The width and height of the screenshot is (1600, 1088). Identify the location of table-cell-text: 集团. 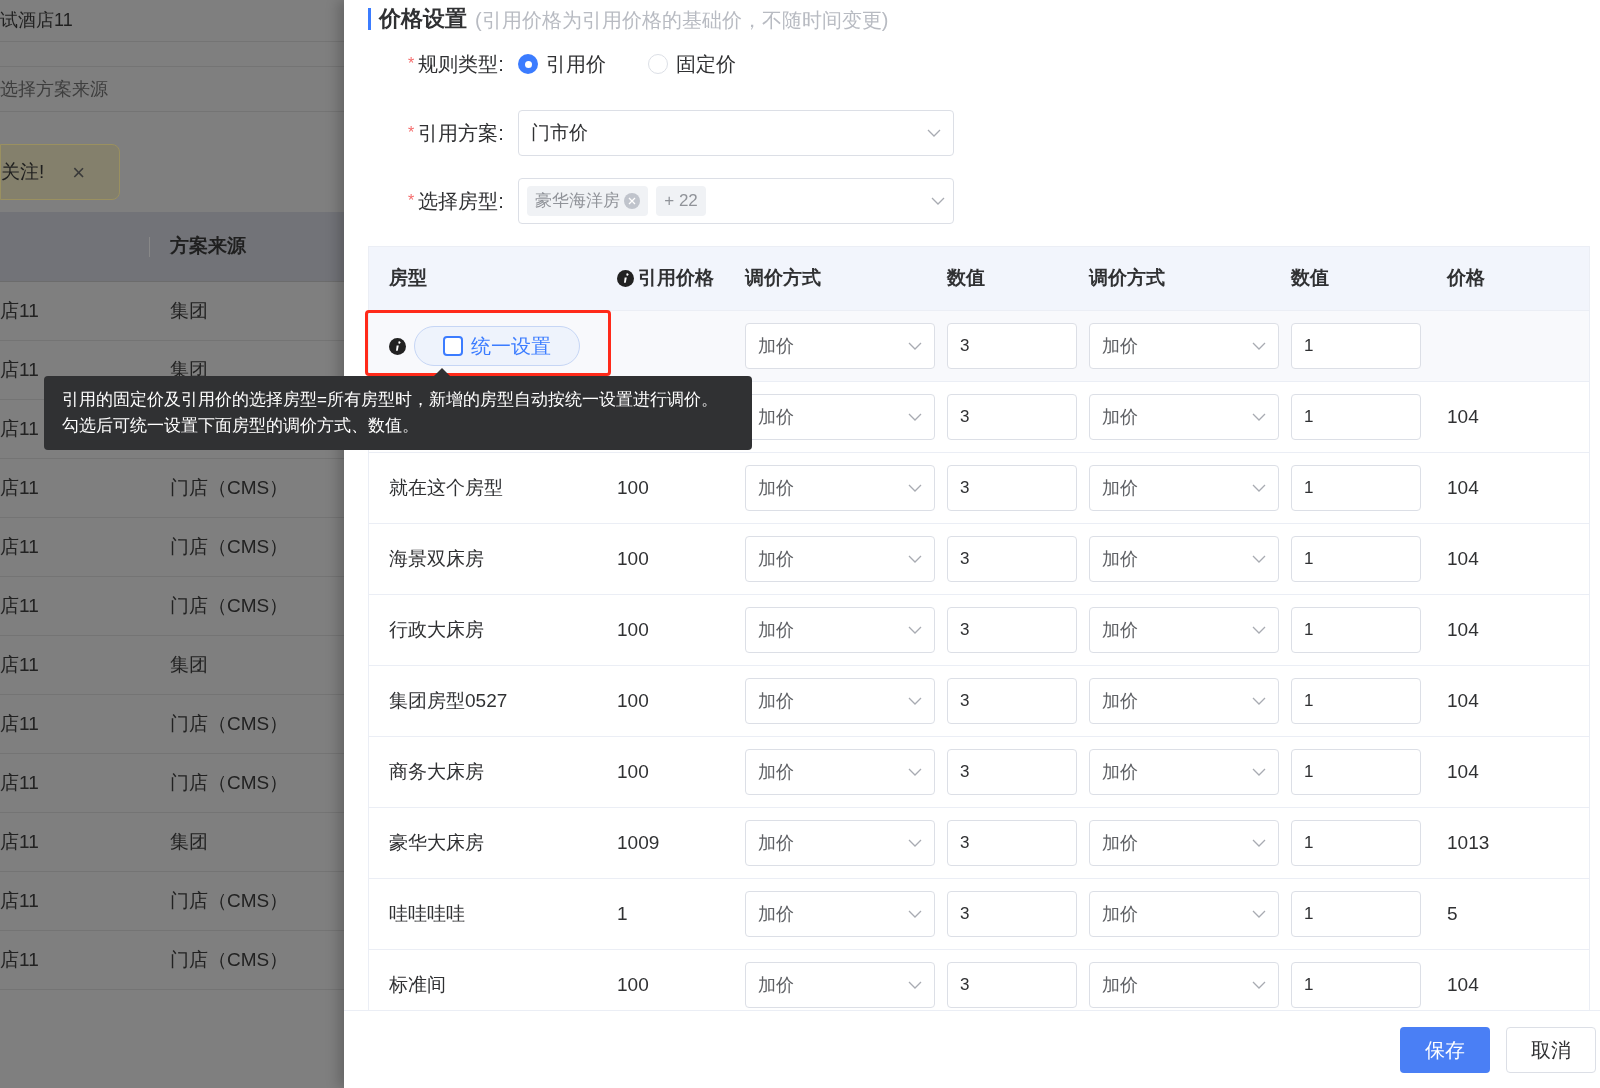
(189, 664).